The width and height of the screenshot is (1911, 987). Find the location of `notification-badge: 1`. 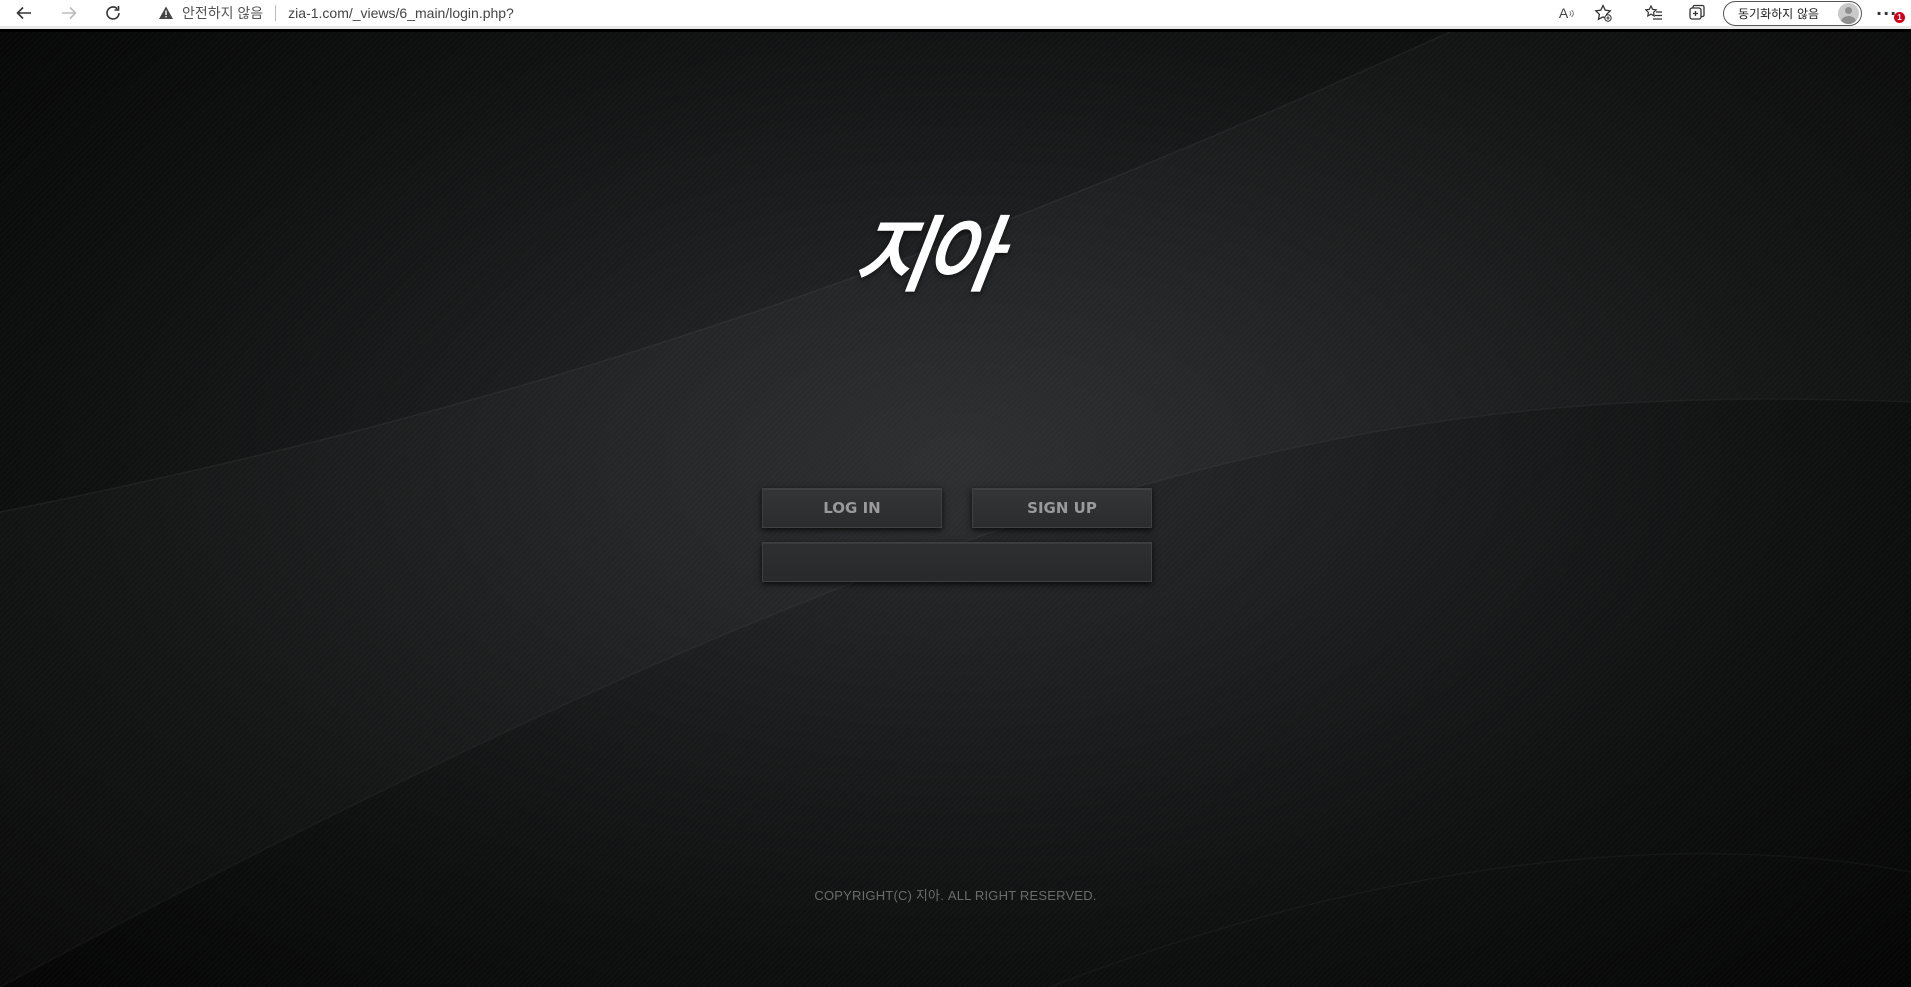

notification-badge: 1 is located at coordinates (1899, 17).